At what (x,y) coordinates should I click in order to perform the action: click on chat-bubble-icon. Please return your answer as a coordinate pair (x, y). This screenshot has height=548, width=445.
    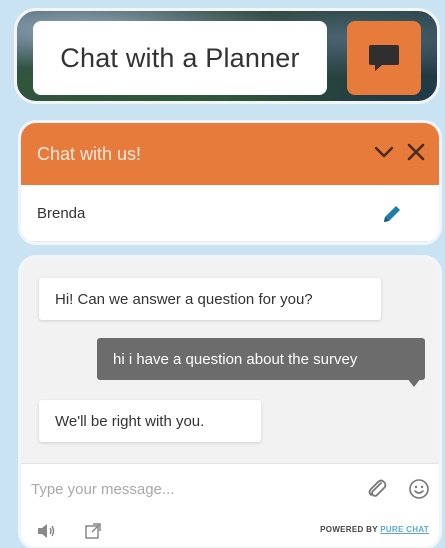
    Looking at the image, I should click on (384, 58).